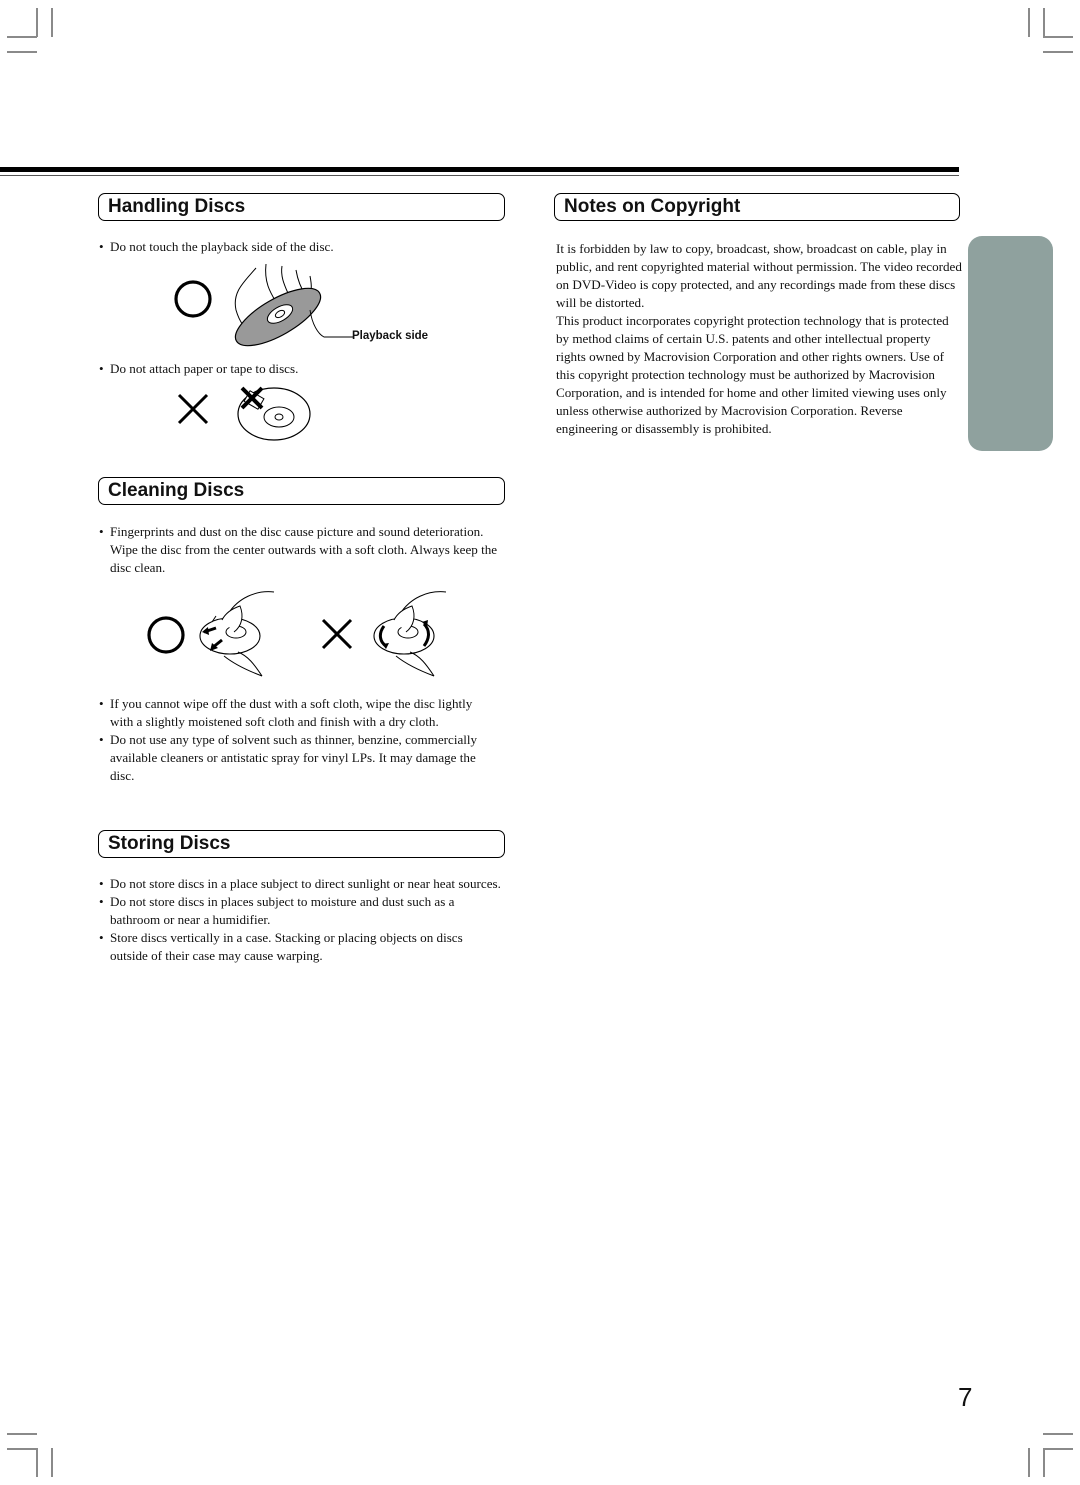 The image size is (1080, 1485). I want to click on section-heading-storing-discs: Storing Discs, so click(301, 844).